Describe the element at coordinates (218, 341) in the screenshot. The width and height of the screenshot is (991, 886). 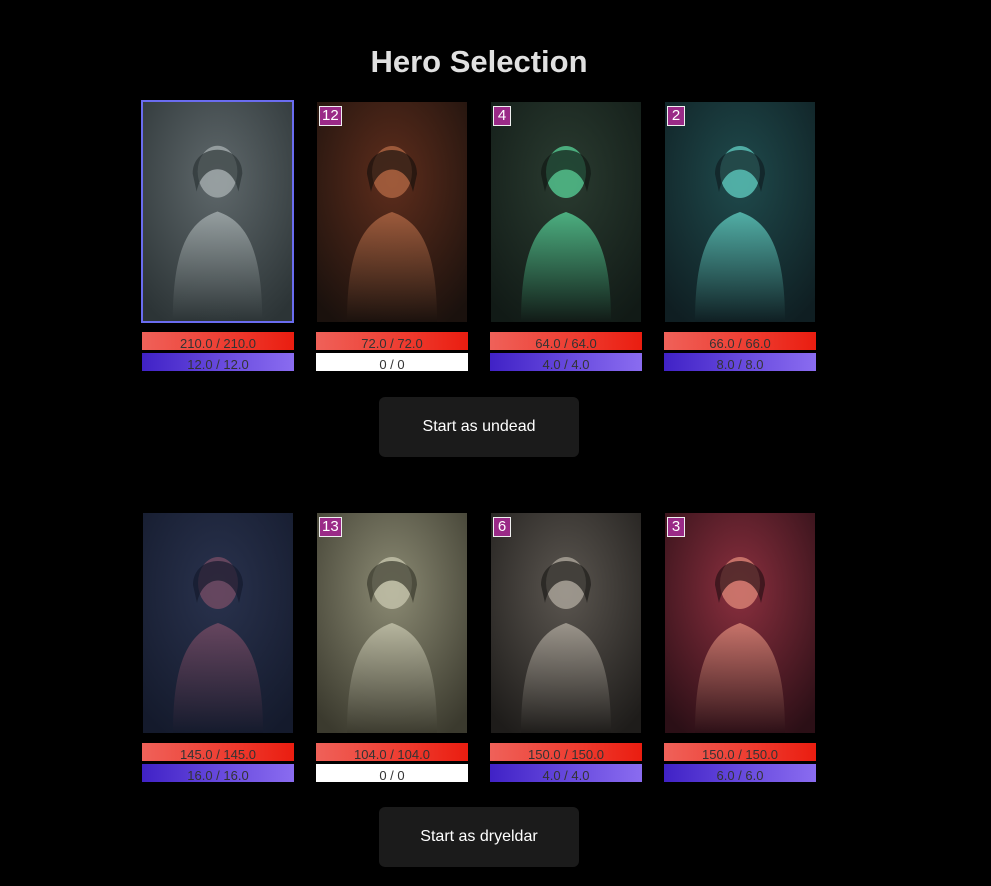
I see `health-bar: 210.0 / 210.0` at that location.